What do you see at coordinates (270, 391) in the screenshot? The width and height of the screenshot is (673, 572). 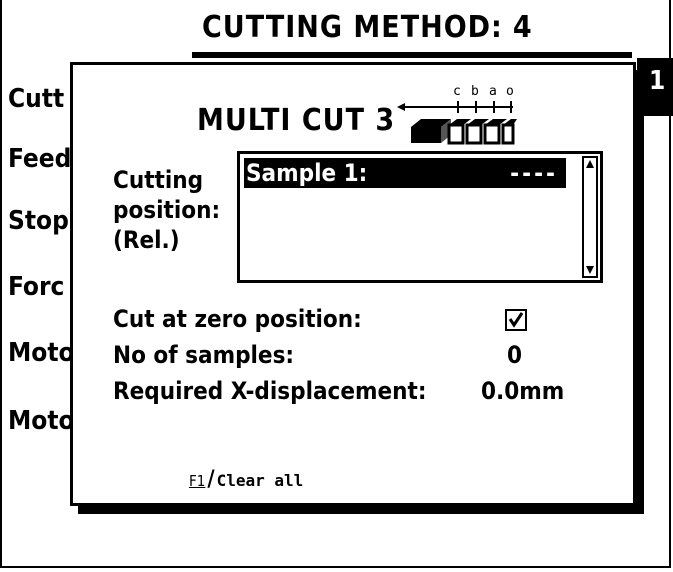 I see `x-displacement-label: Required X-displacement:` at bounding box center [270, 391].